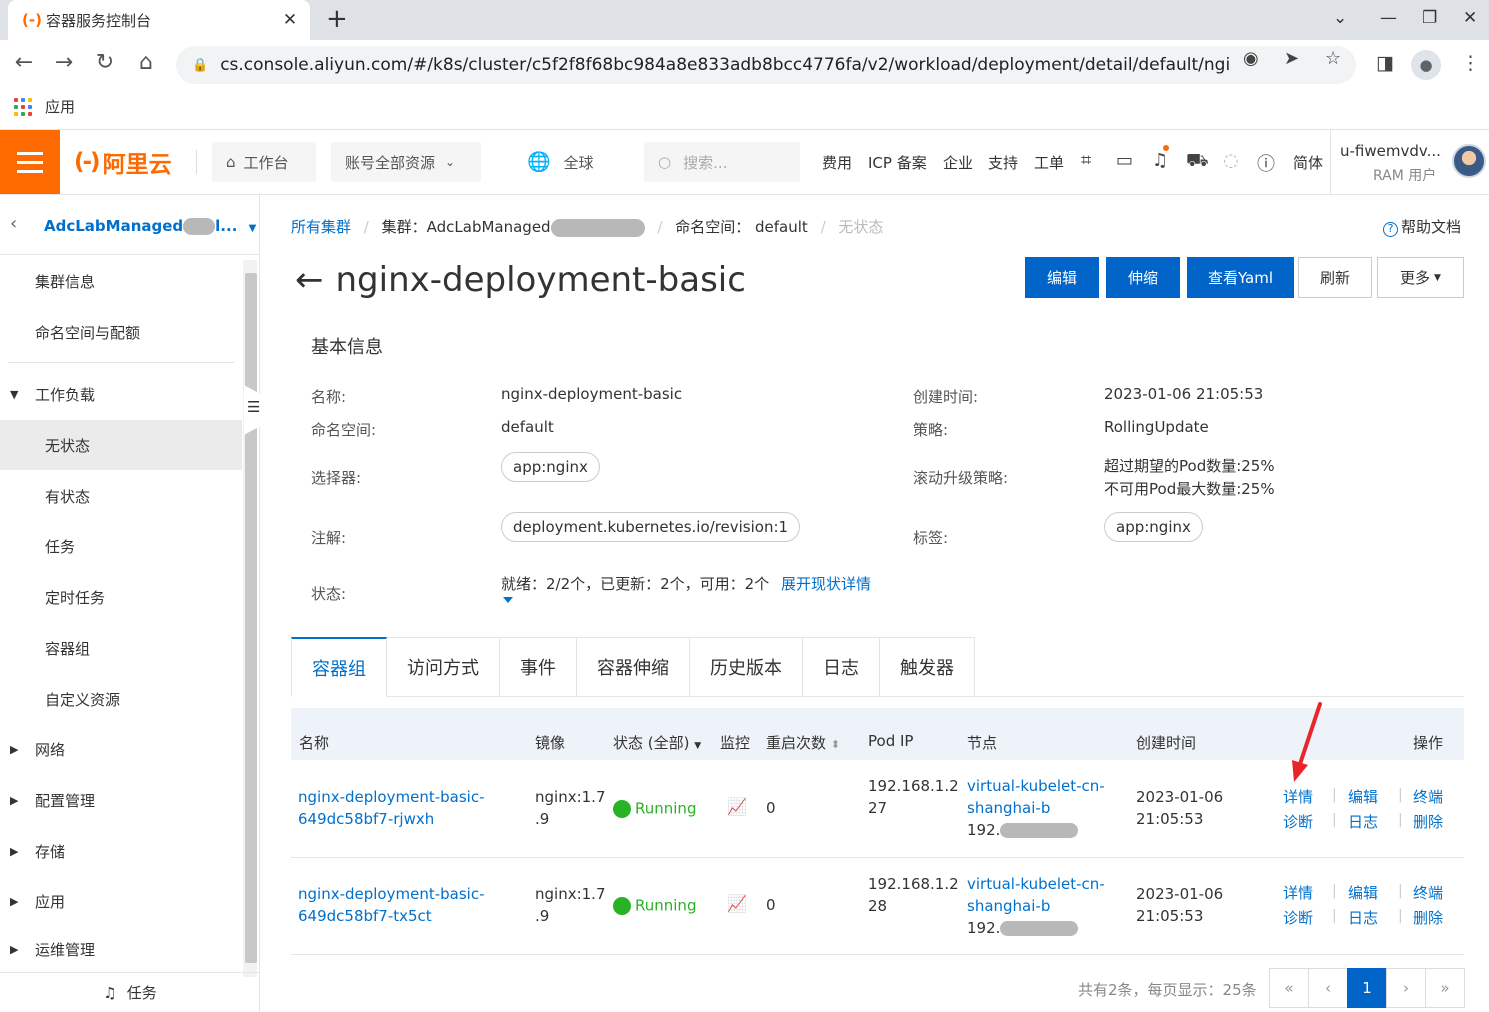 The height and width of the screenshot is (1012, 1489). What do you see at coordinates (130, 992) in the screenshot?
I see `sidebar-tasks-button: ♫ 任务` at bounding box center [130, 992].